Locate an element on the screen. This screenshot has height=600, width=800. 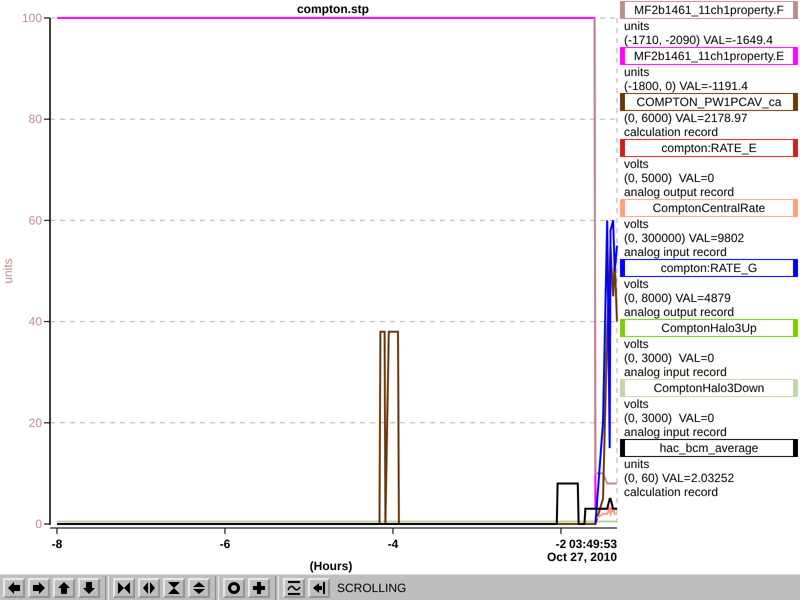
up-arrow-button is located at coordinates (64, 588).